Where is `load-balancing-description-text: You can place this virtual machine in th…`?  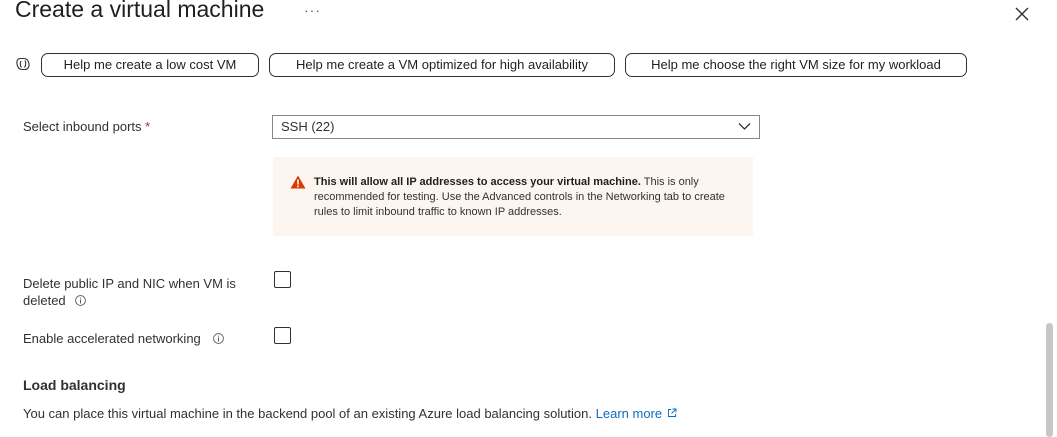 load-balancing-description-text: You can place this virtual machine in th… is located at coordinates (308, 413).